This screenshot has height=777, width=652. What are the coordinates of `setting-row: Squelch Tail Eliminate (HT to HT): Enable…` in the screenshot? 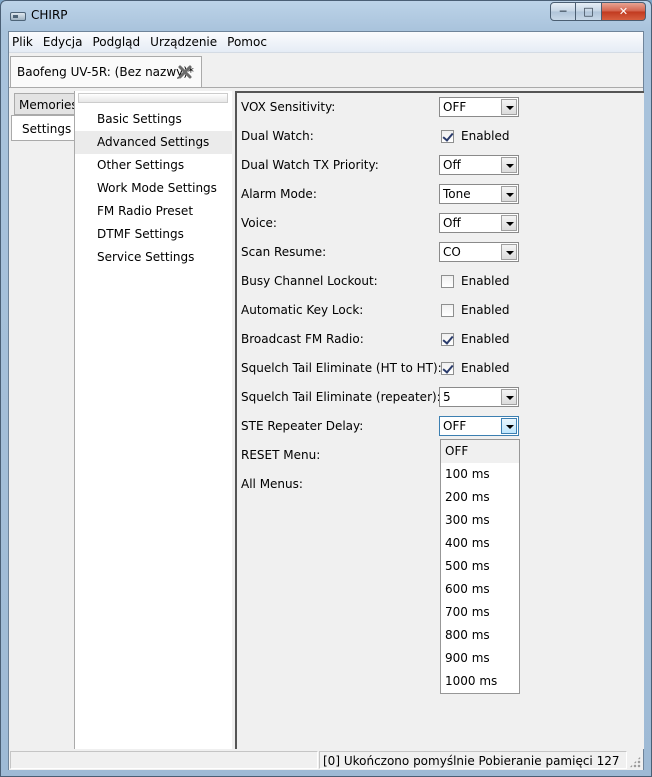 It's located at (441, 368).